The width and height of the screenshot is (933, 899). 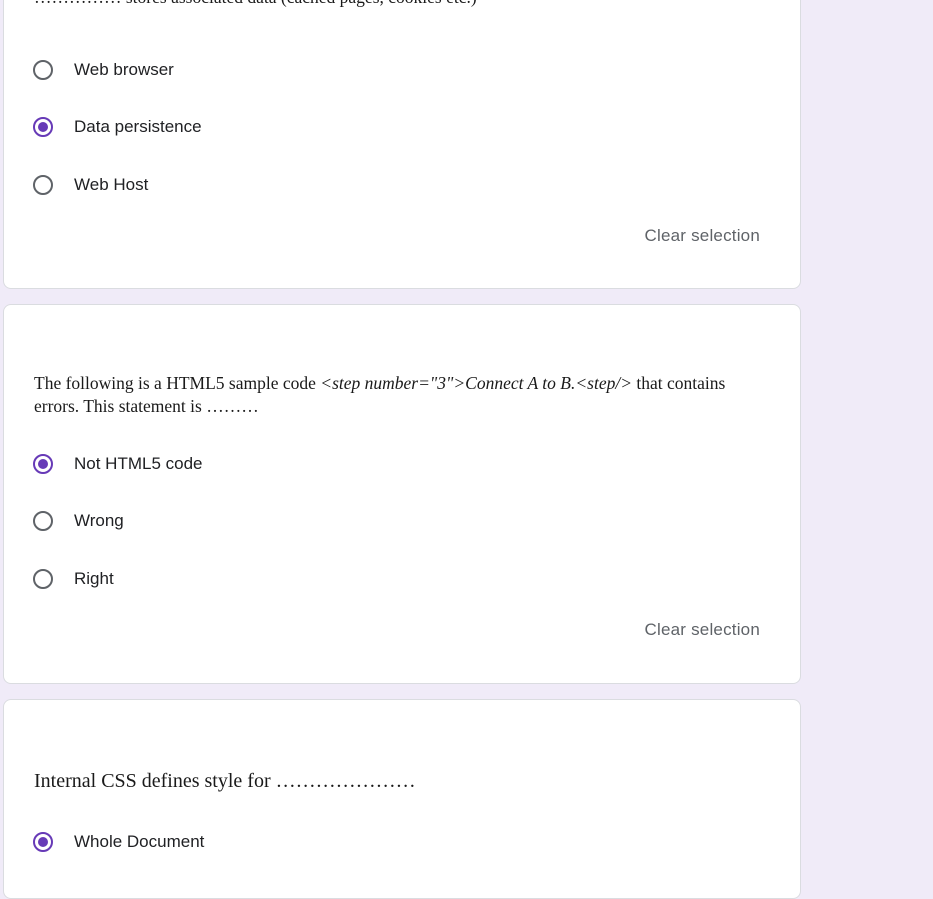 I want to click on option-not-html5-code: Not HTML5 code, so click(x=118, y=464).